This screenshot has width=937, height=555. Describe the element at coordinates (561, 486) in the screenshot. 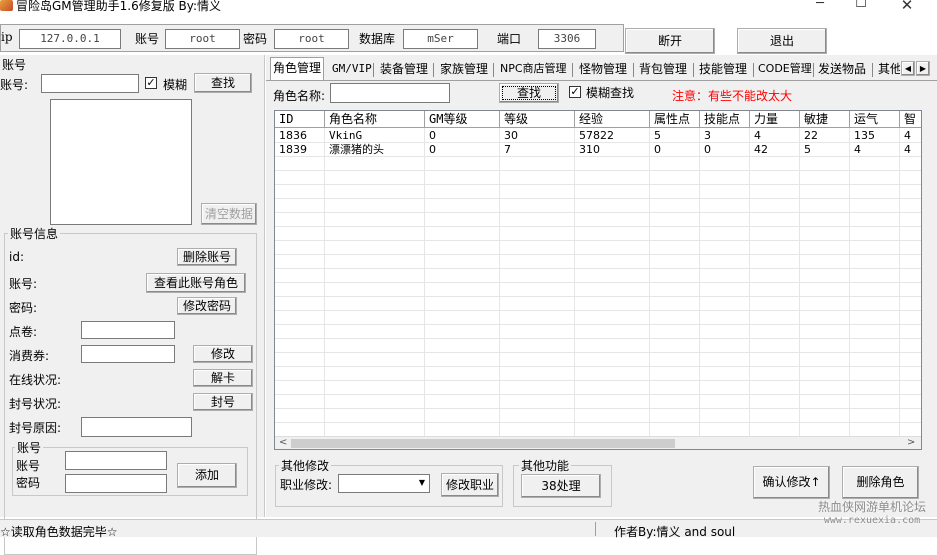

I see `process-38-button: 38处理` at that location.